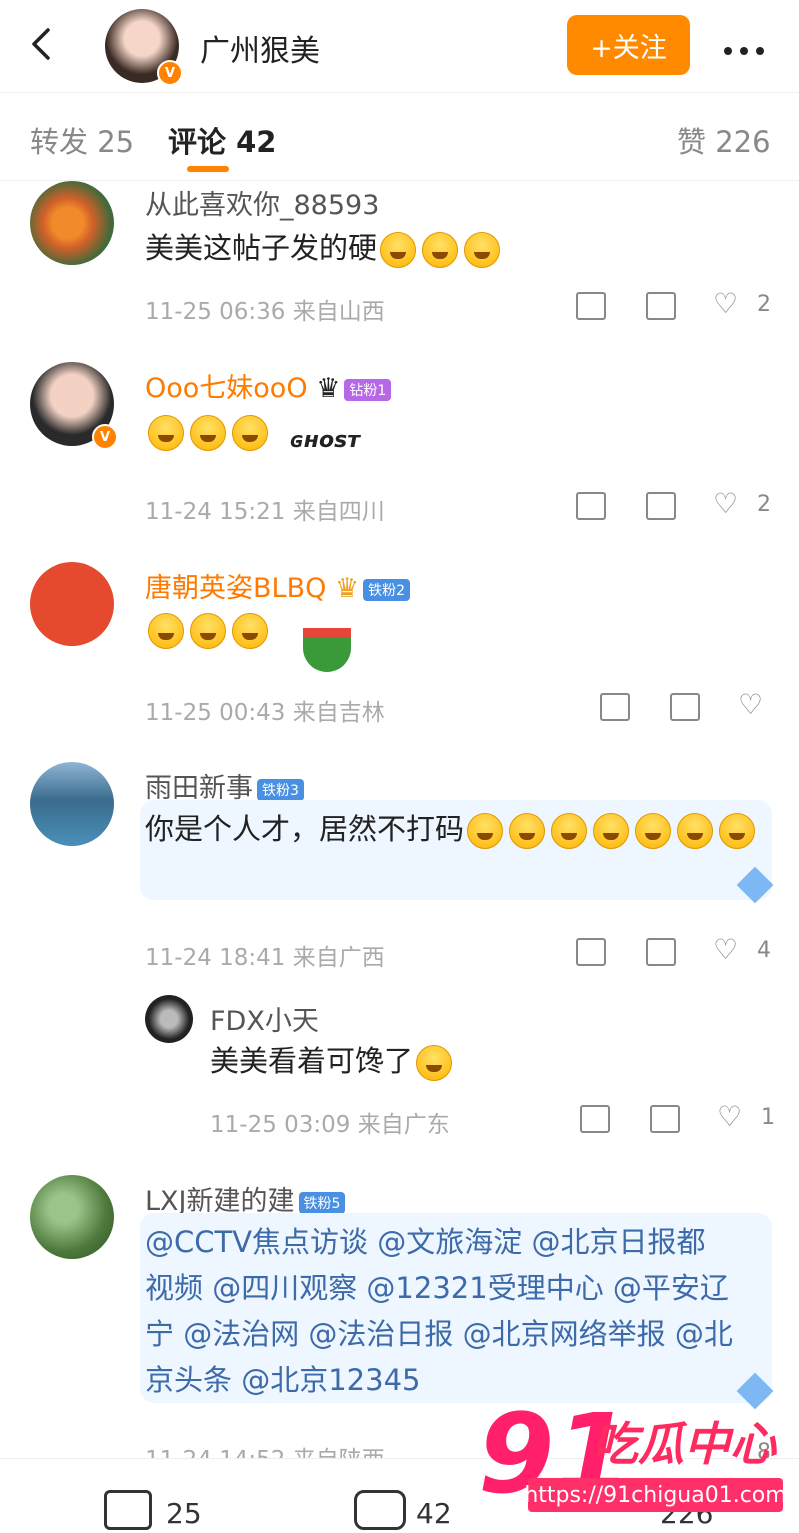 This screenshot has width=799, height=1533. Describe the element at coordinates (268, 385) in the screenshot. I see `commenter-name: Ooo七妹ooO ♛ 钻粉1` at that location.